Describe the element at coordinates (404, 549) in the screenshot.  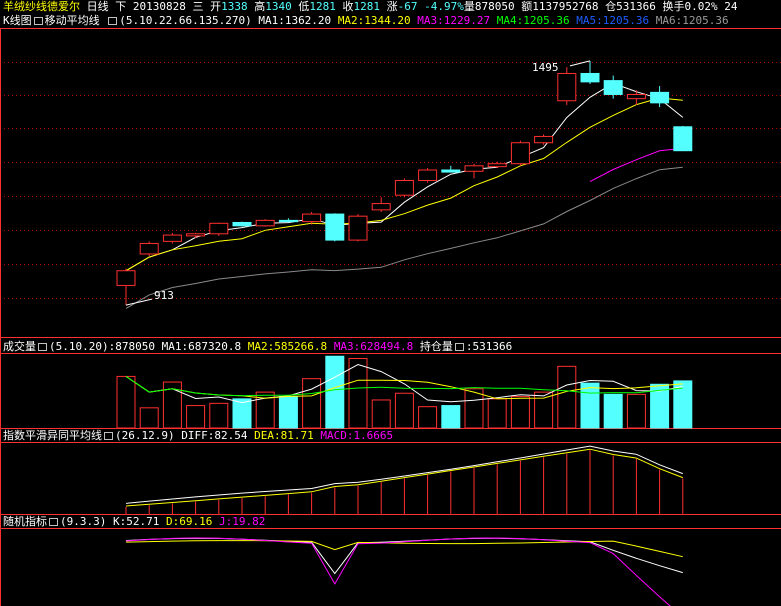
I see `d-line` at that location.